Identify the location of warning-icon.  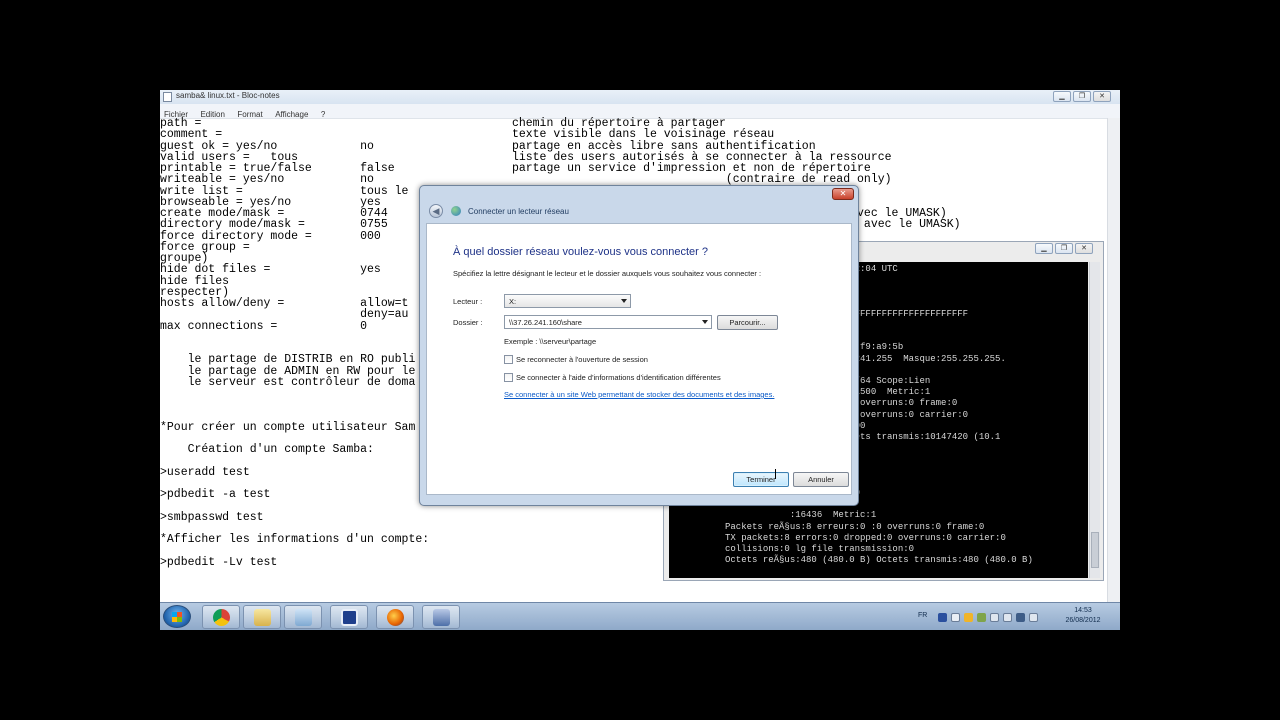
(968, 617).